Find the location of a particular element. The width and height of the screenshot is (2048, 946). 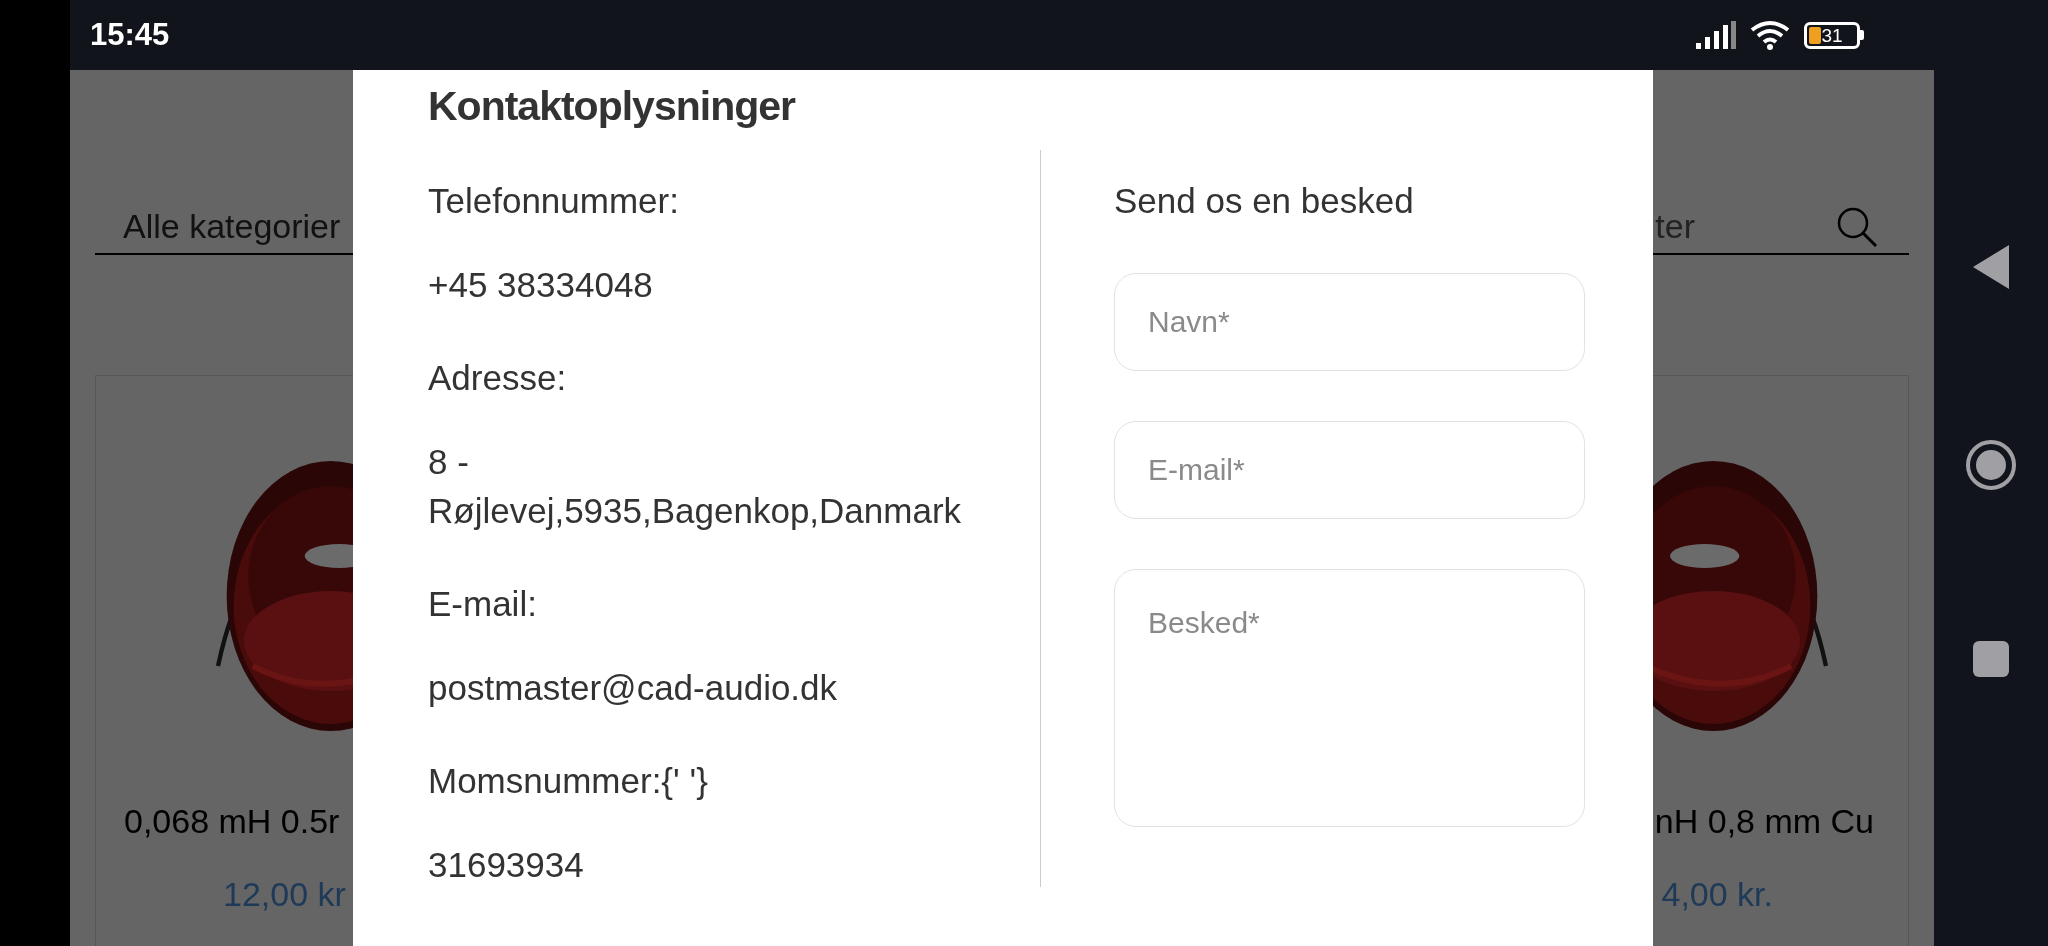

home-icon is located at coordinates (1991, 465).